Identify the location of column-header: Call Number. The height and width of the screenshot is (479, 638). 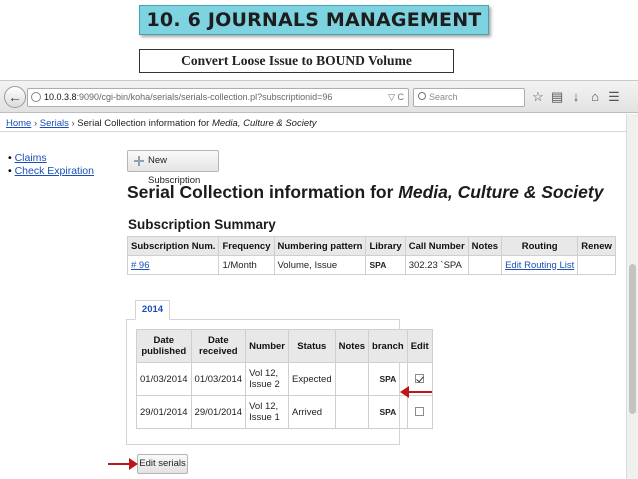
(436, 246).